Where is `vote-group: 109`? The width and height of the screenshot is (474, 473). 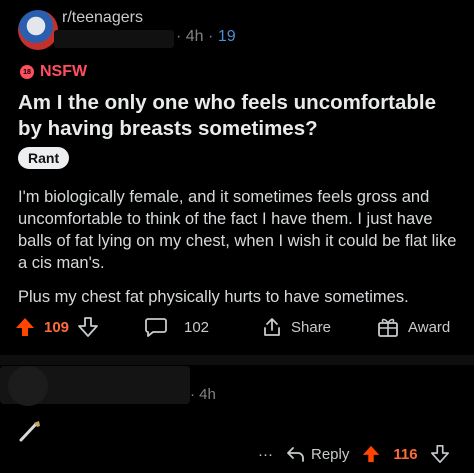 vote-group: 109 is located at coordinates (56, 327).